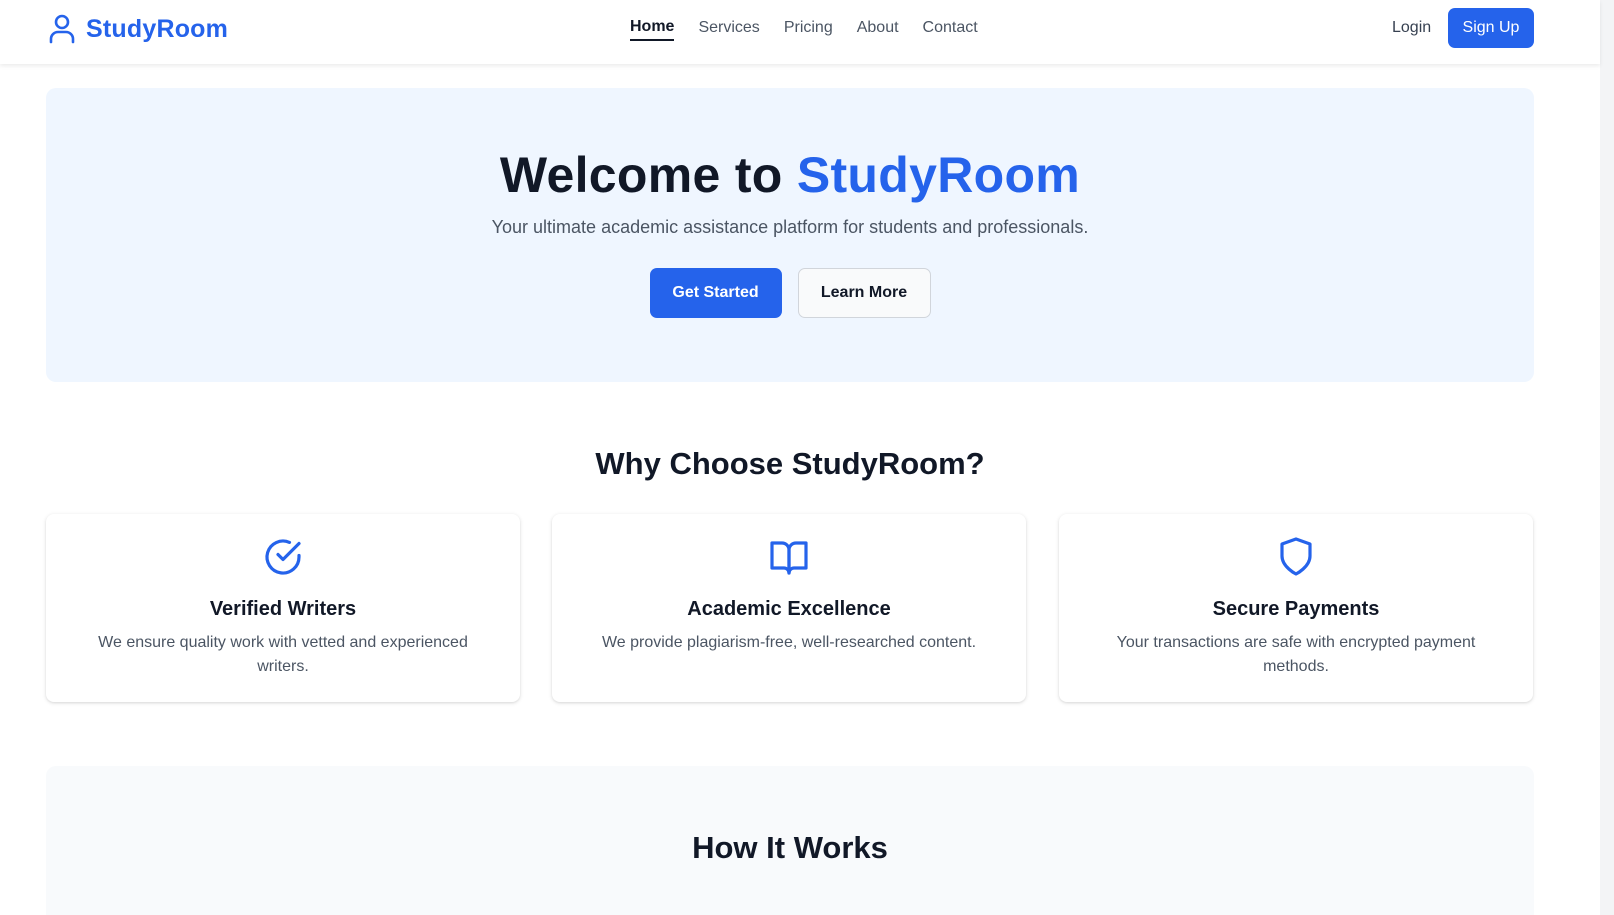  I want to click on nav-link-about: About, so click(878, 29).